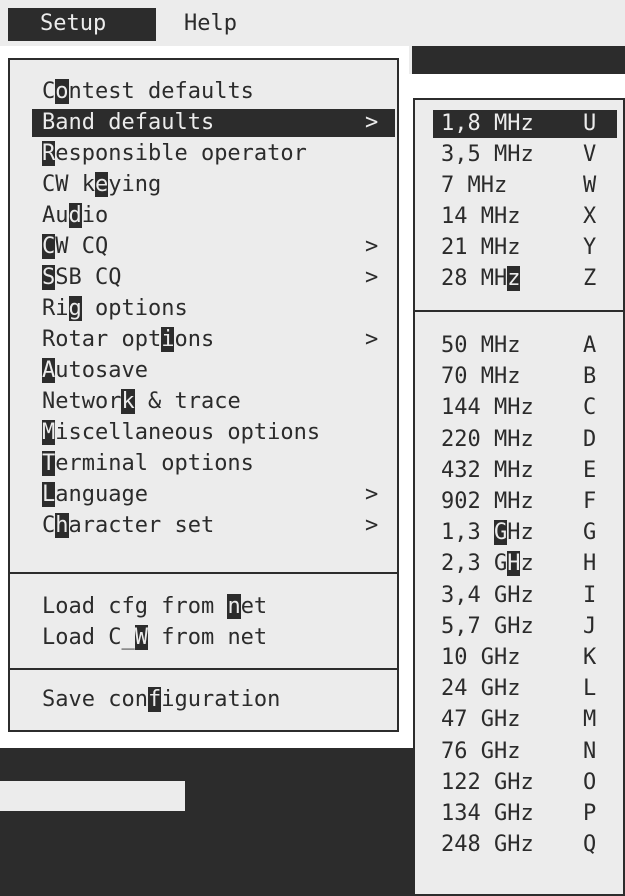  I want to click on band-freq-text: 76 GHz, so click(481, 751).